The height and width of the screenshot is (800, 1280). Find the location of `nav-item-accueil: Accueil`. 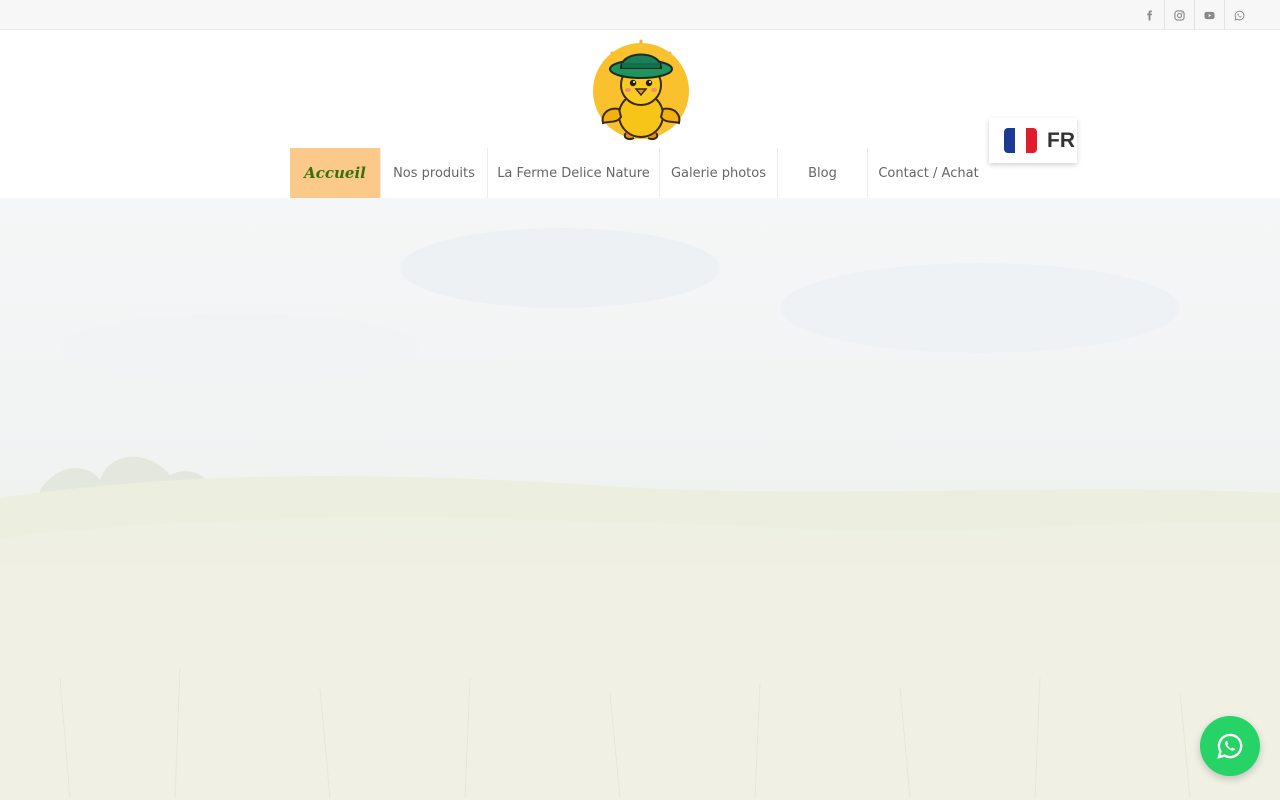

nav-item-accueil: Accueil is located at coordinates (335, 173).